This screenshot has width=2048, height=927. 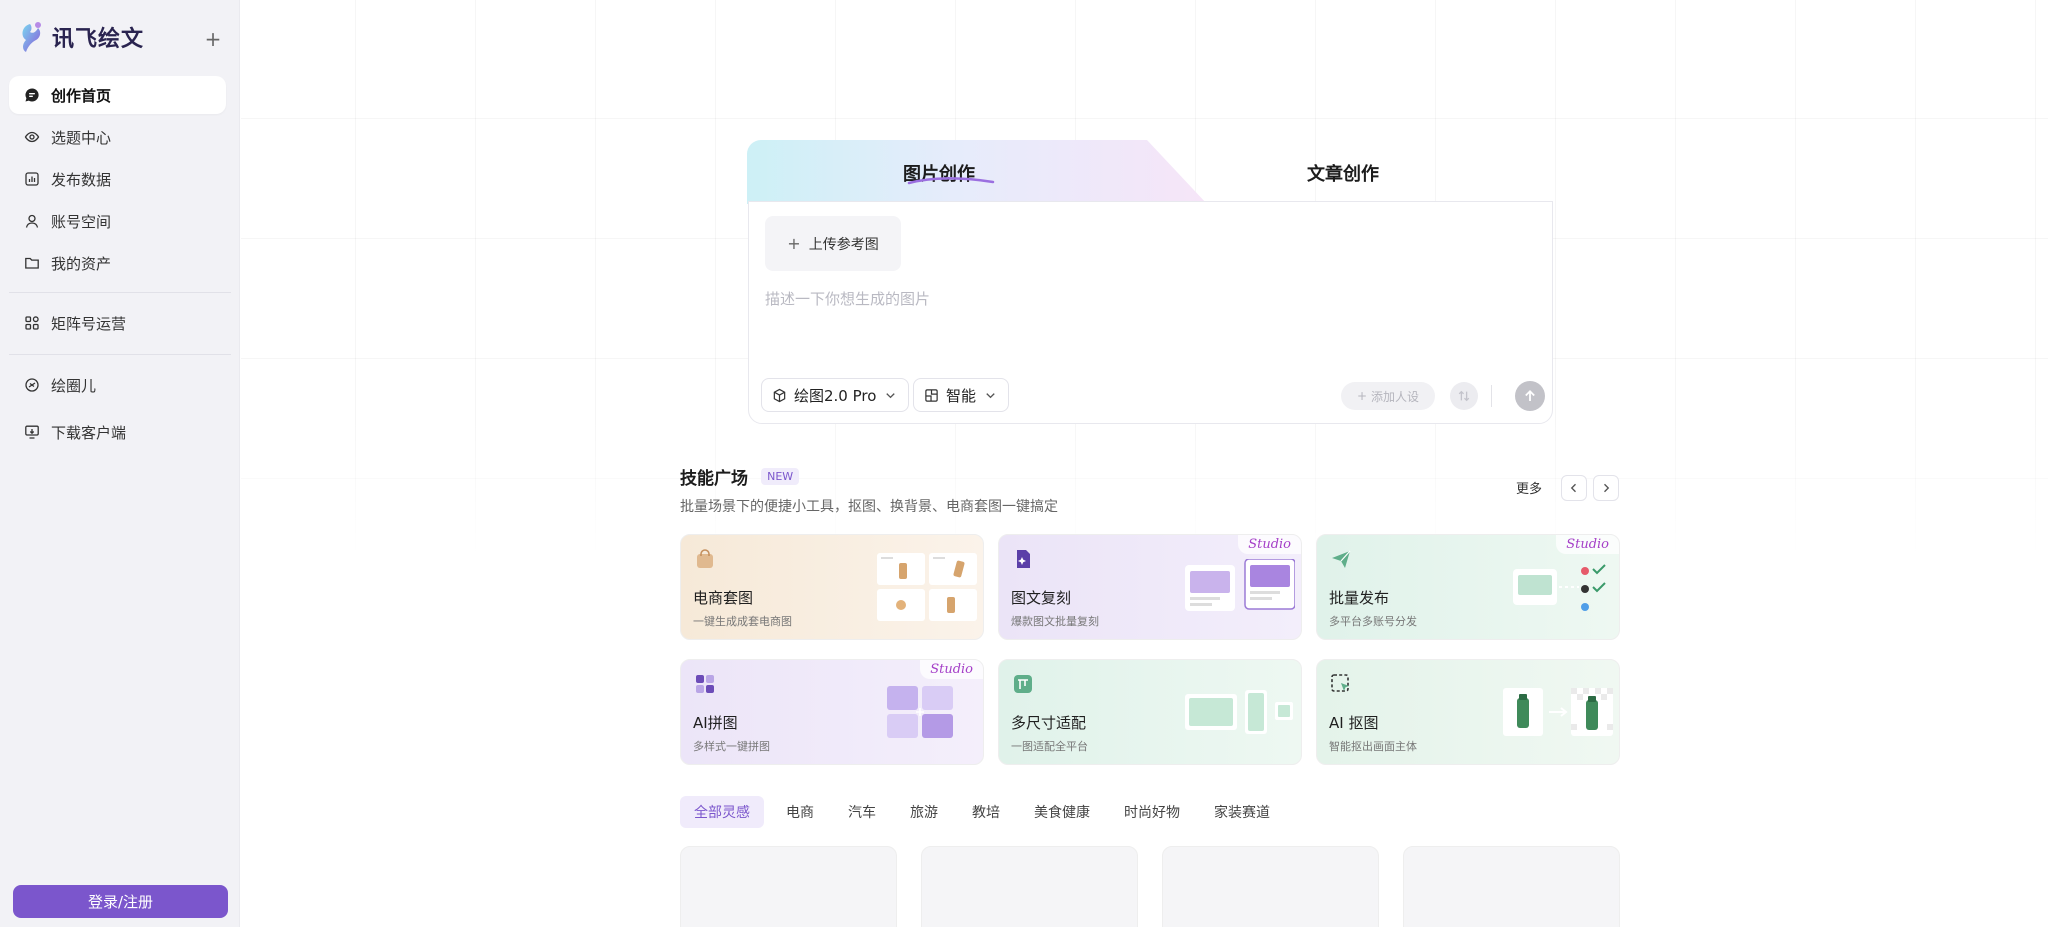 I want to click on document-sparkle-icon, so click(x=1023, y=559).